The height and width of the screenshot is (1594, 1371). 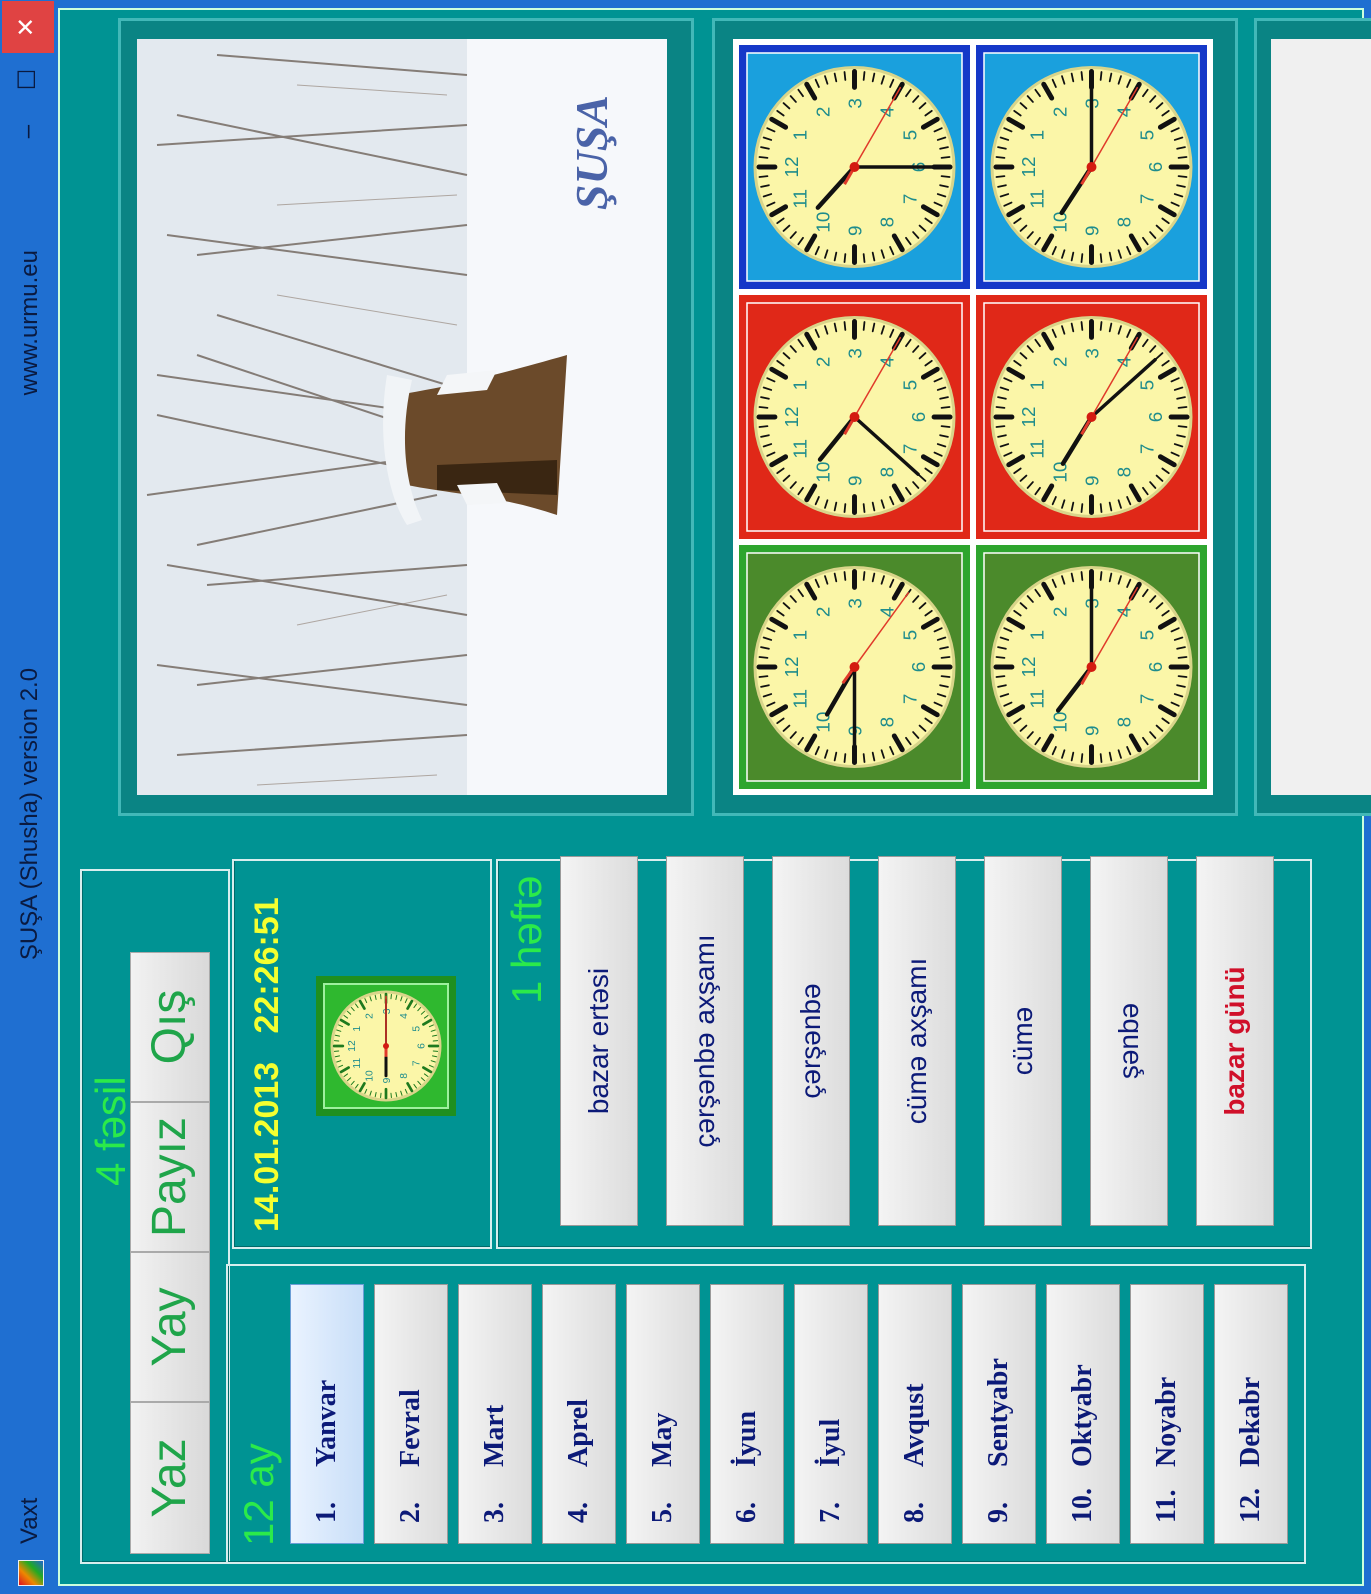 What do you see at coordinates (258, 1494) in the screenshot?
I see `months-label: 12 ay` at bounding box center [258, 1494].